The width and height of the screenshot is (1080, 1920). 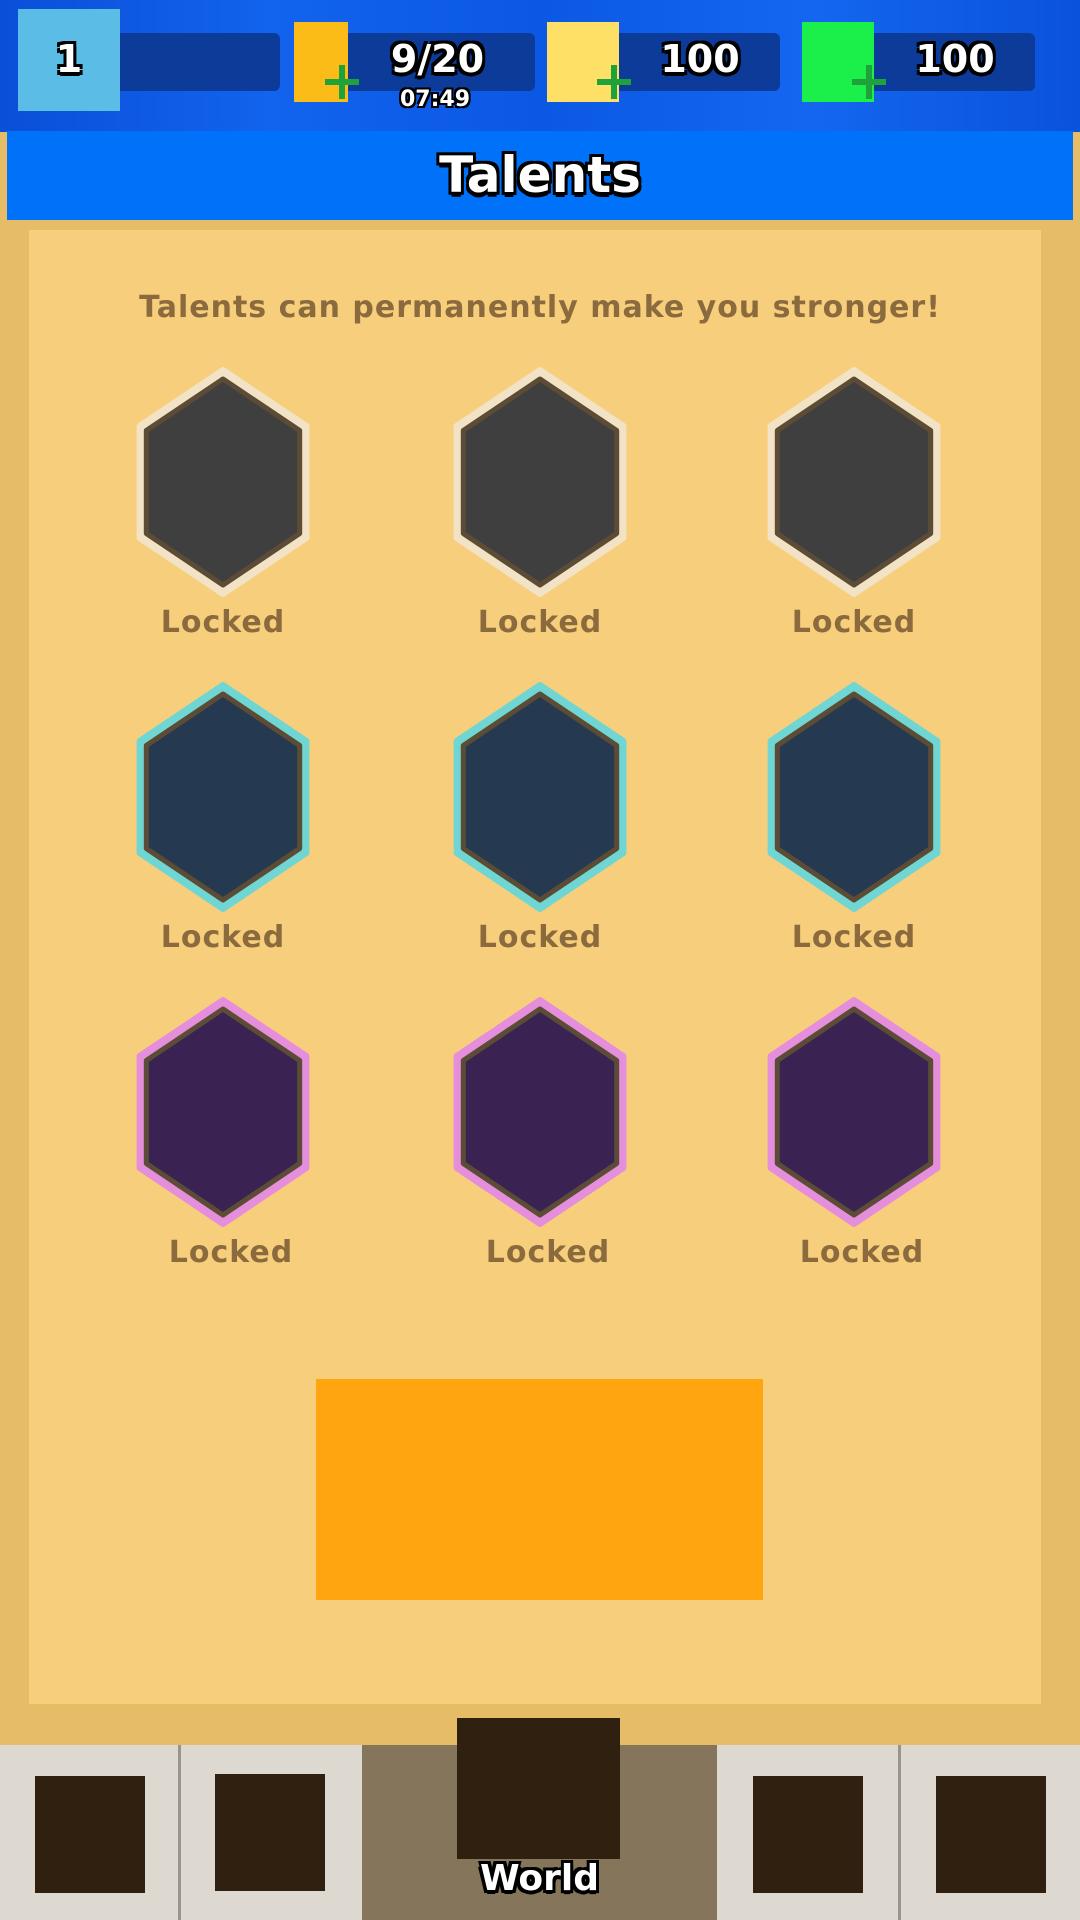 I want to click on nav-item-quests, so click(x=808, y=1832).